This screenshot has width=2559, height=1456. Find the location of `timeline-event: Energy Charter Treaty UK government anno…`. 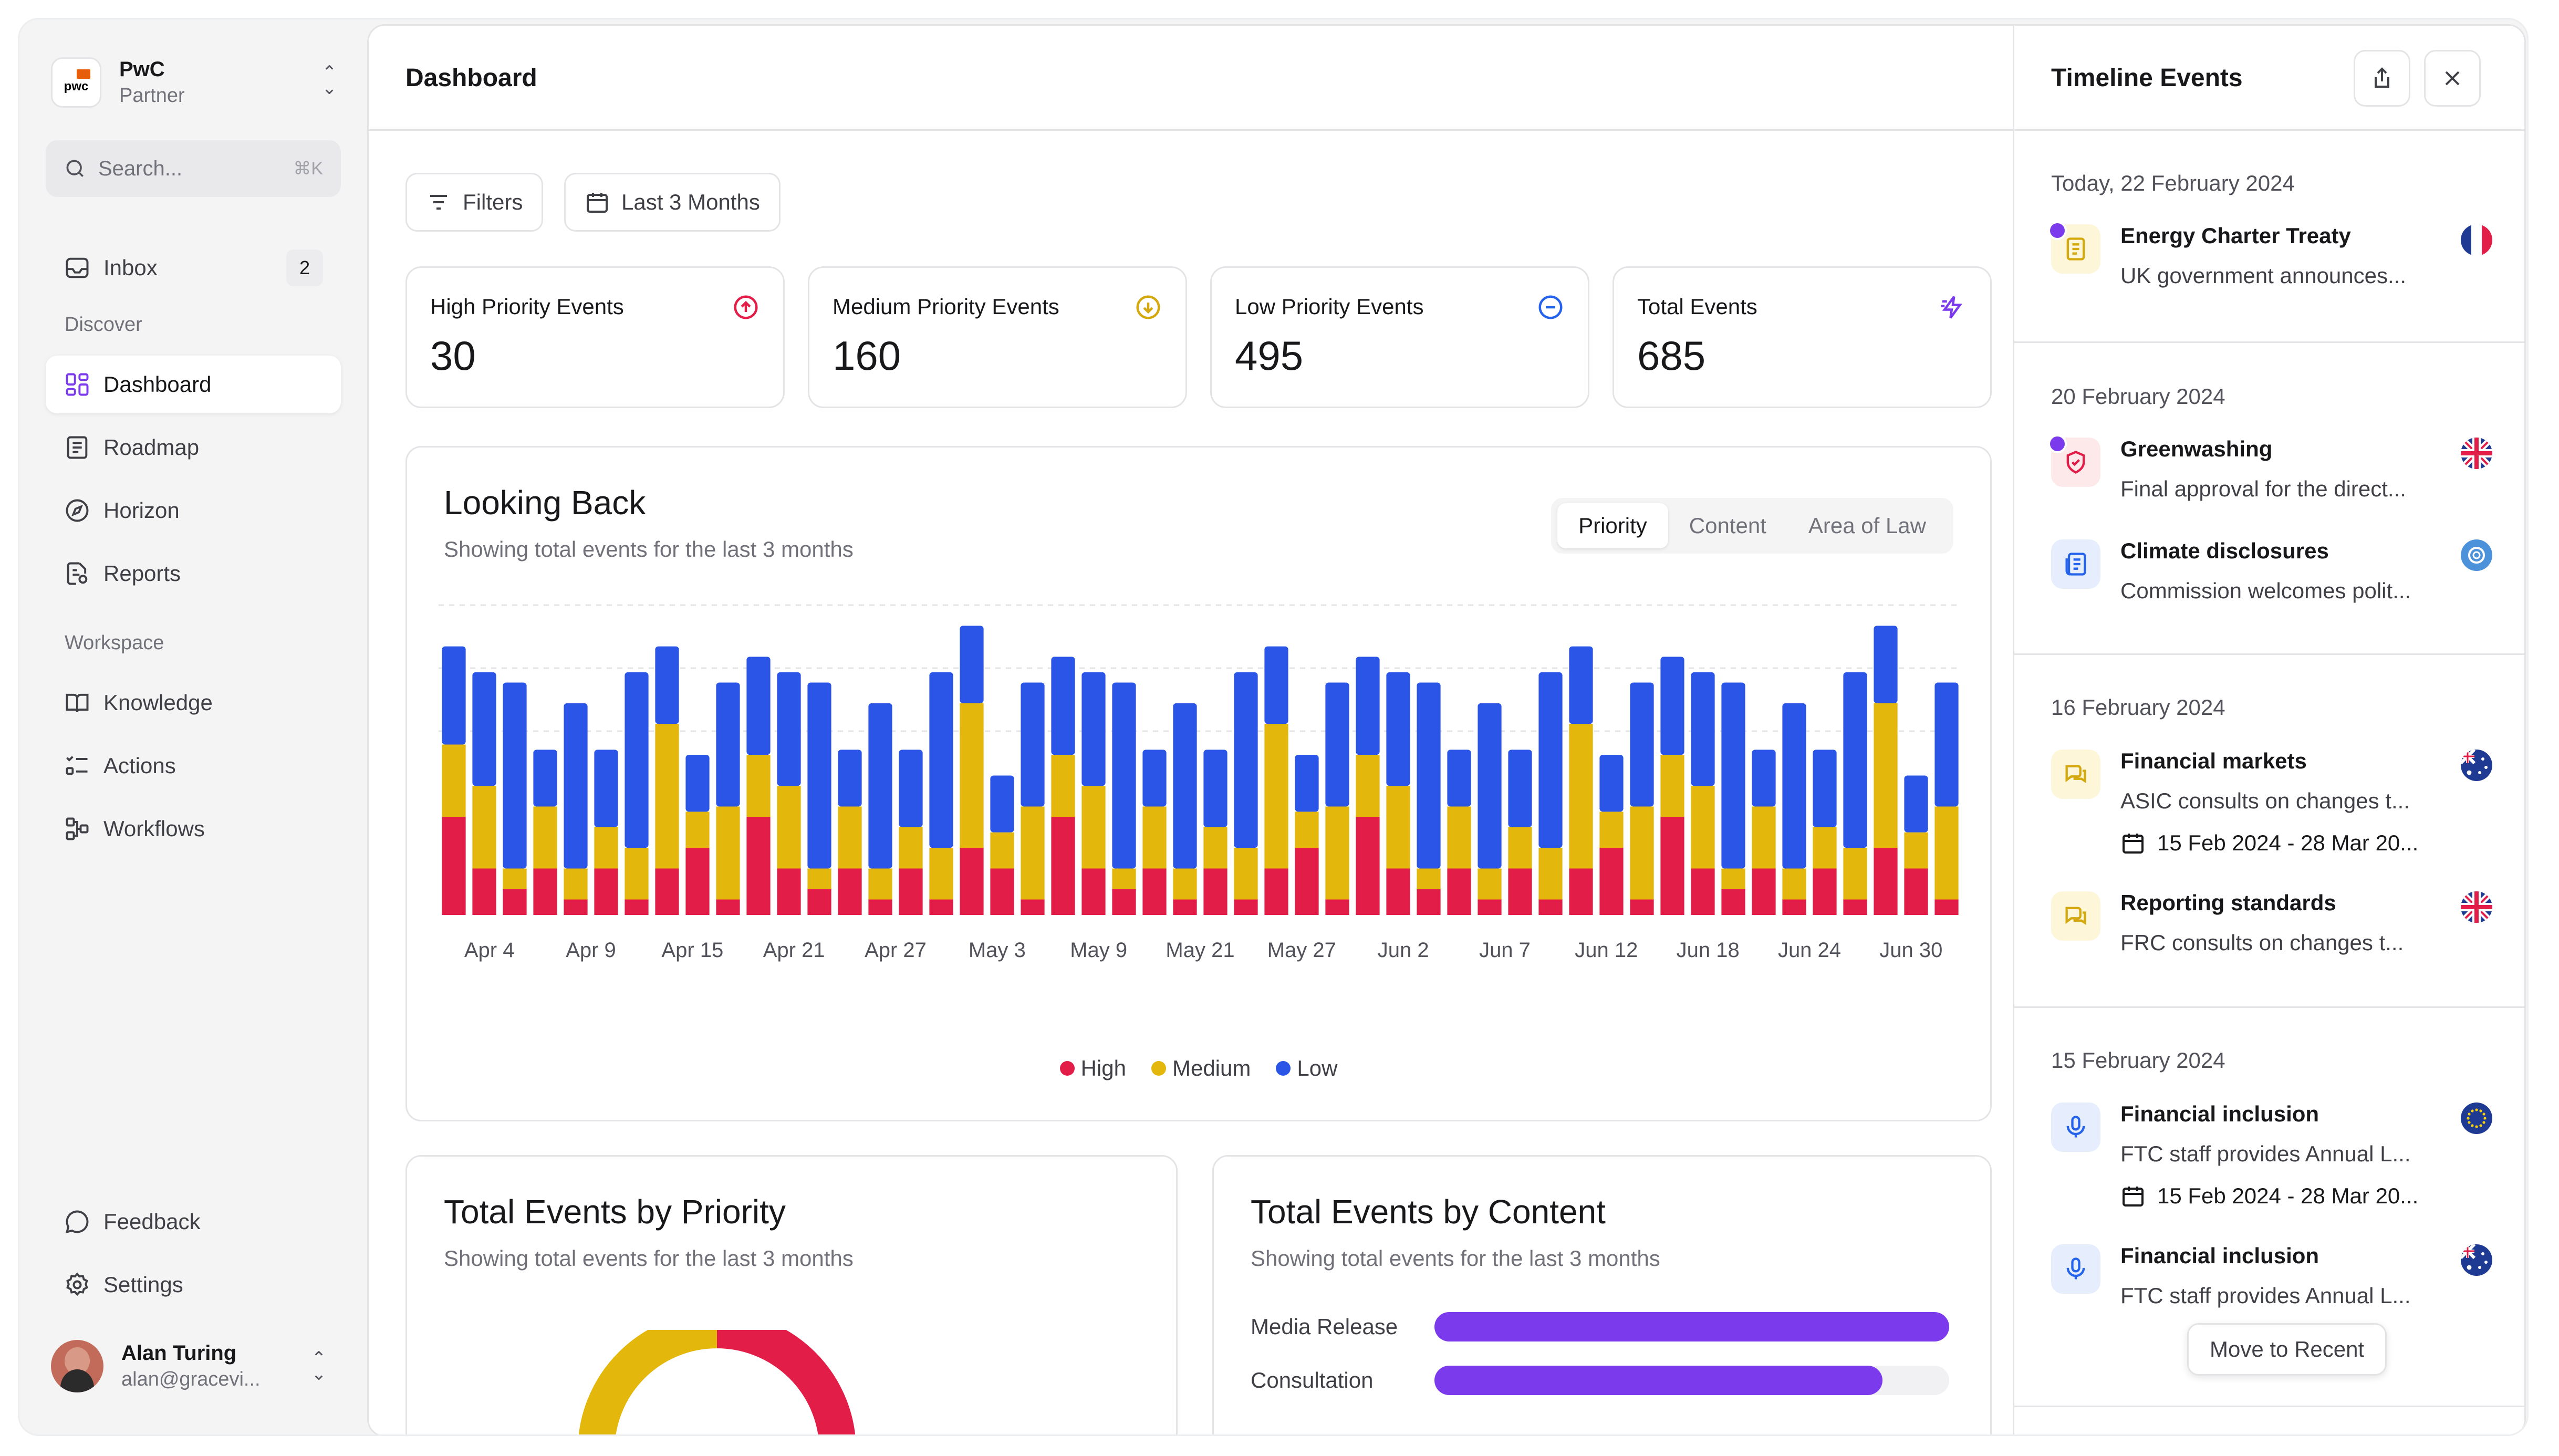

timeline-event: Energy Charter Treaty UK government anno… is located at coordinates (2270, 264).